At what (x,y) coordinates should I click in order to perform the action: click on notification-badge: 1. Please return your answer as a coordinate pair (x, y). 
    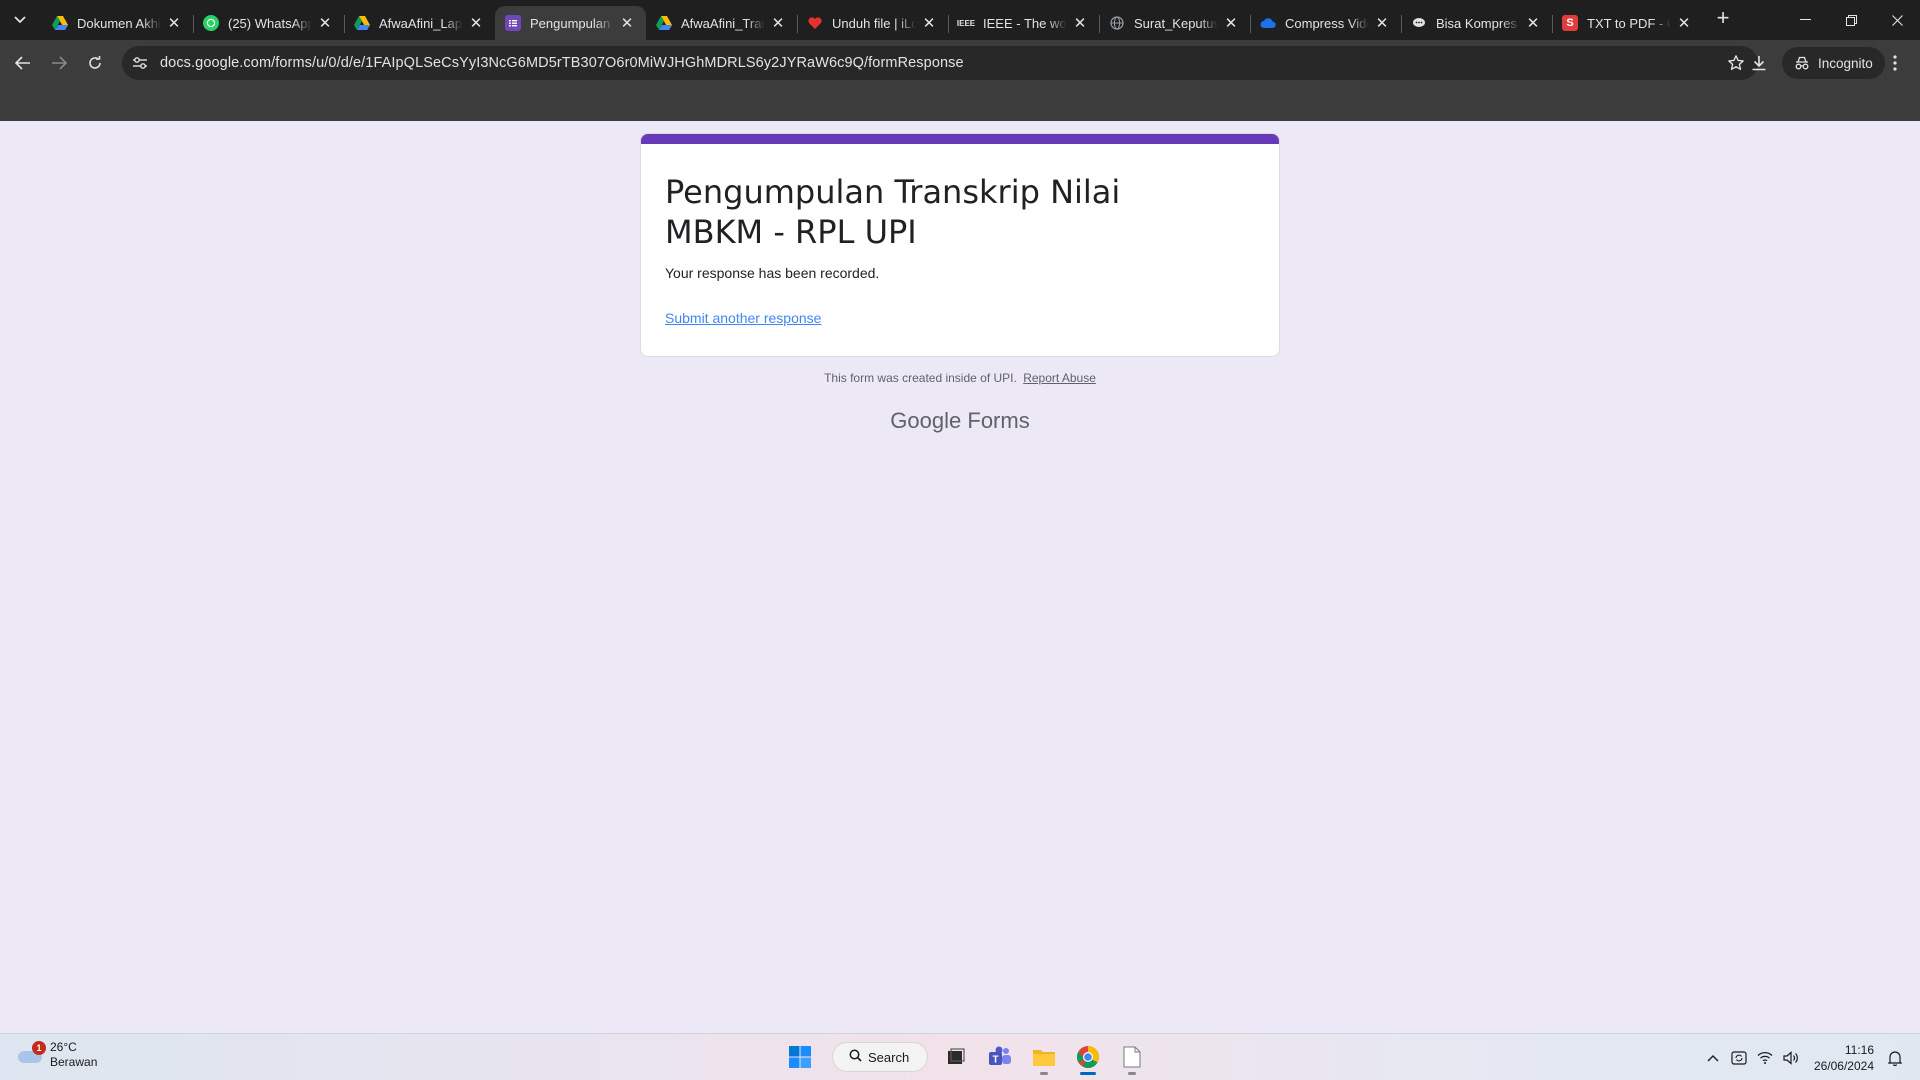
    Looking at the image, I should click on (39, 1048).